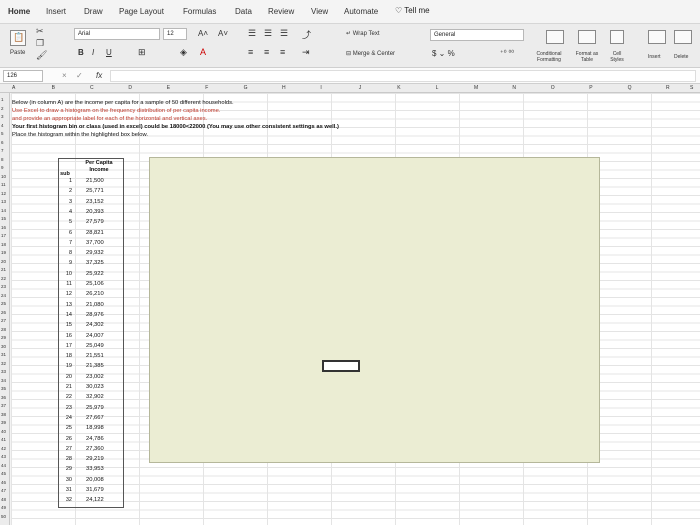 This screenshot has width=700, height=525. Describe the element at coordinates (3, 490) in the screenshot. I see `row-header: 47` at that location.